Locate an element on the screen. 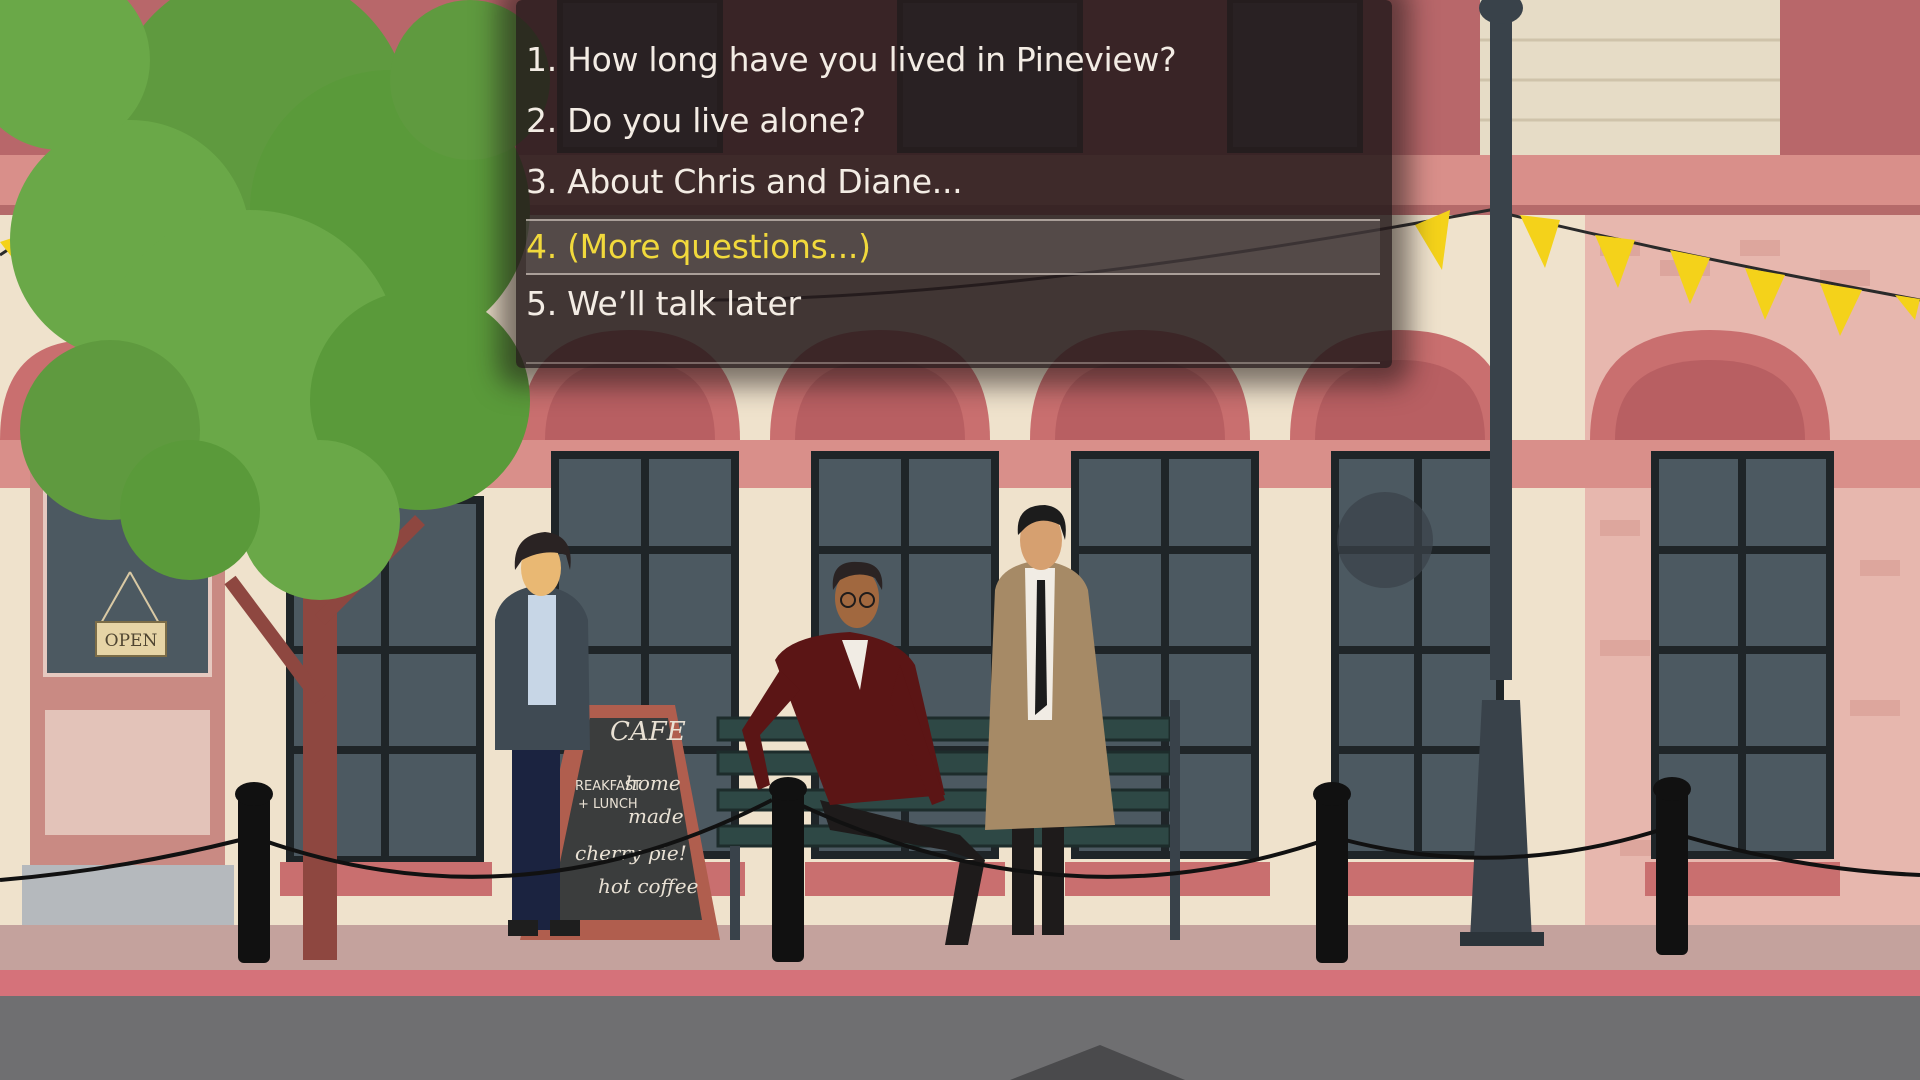  lamp-post is located at coordinates (1501, 340).